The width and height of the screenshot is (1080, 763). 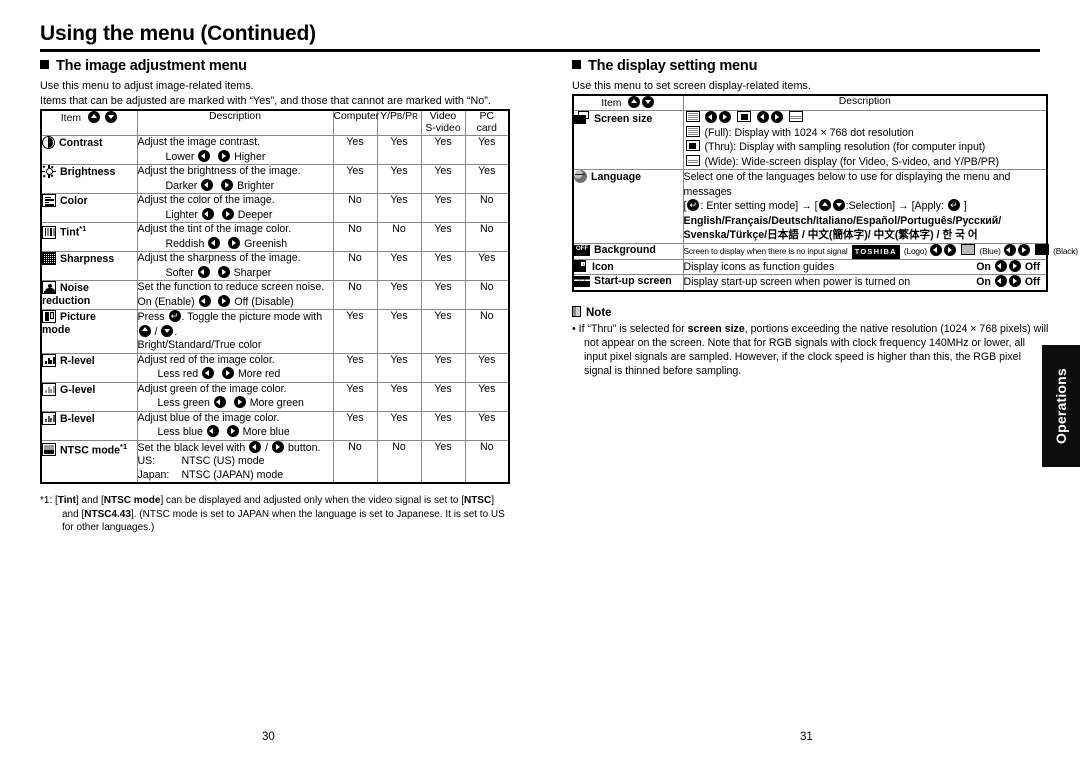 What do you see at coordinates (89, 237) in the screenshot?
I see `row-item-tint: Tint*1` at bounding box center [89, 237].